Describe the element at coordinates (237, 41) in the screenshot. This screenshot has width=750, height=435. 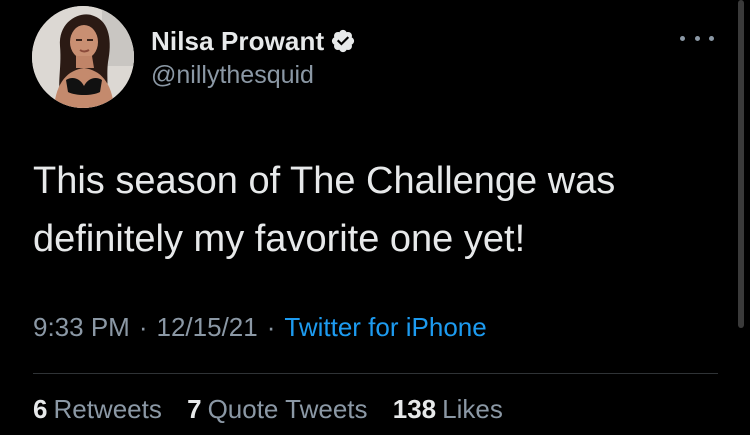
I see `display-name: Nilsa Prowant` at that location.